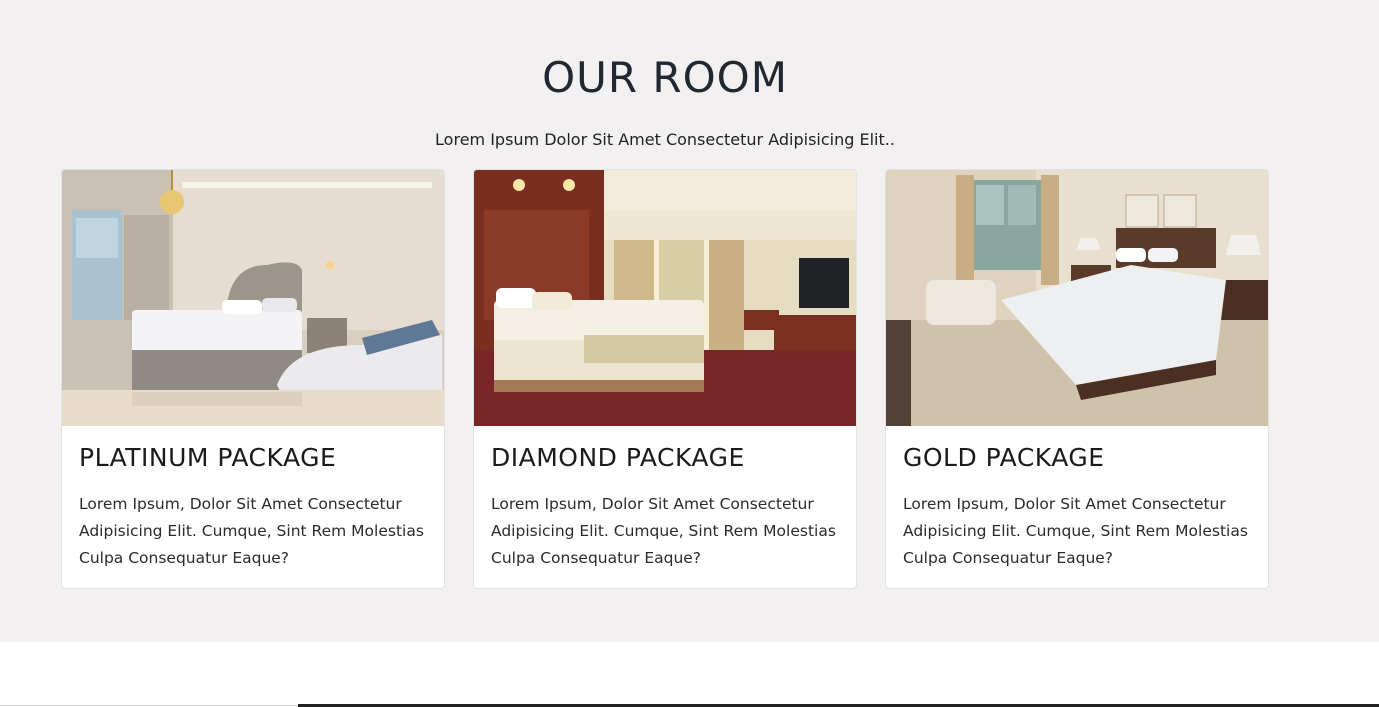 The image size is (1379, 707). Describe the element at coordinates (1004, 457) in the screenshot. I see `card-title: GOLD PACKAGE` at that location.